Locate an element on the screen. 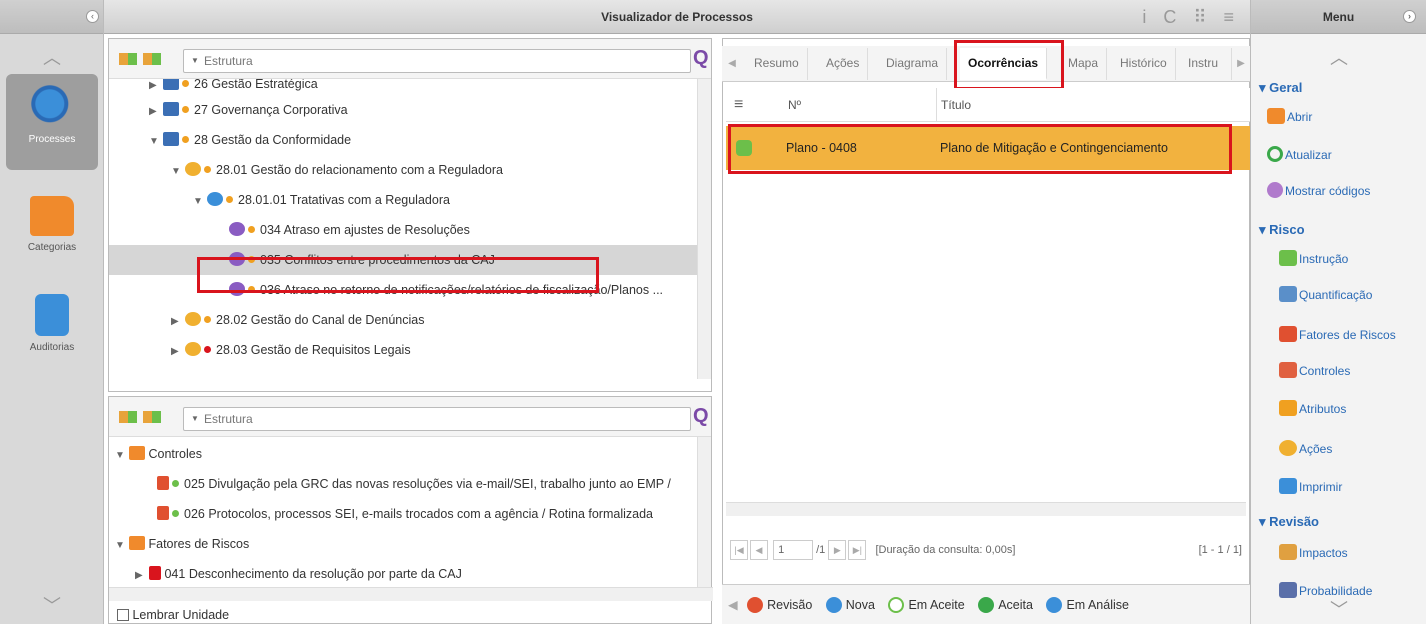 Image resolution: width=1426 pixels, height=625 pixels. actions-scroll-left-icon: ◀ is located at coordinates (733, 605).